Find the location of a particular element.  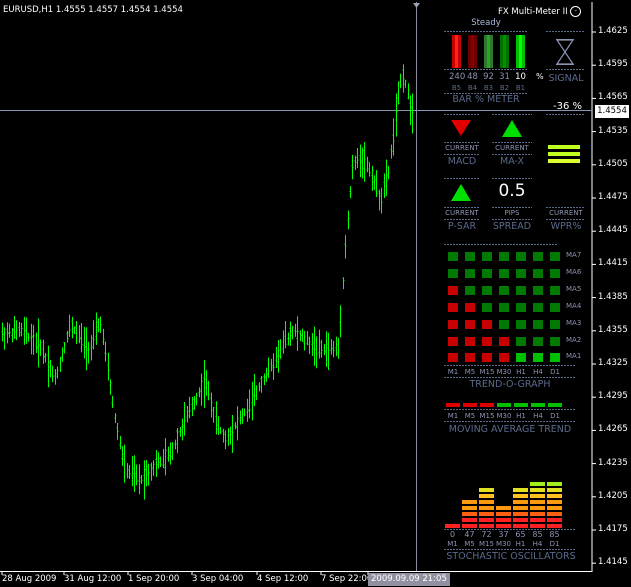

psar-current: CURRENT is located at coordinates (462, 213).